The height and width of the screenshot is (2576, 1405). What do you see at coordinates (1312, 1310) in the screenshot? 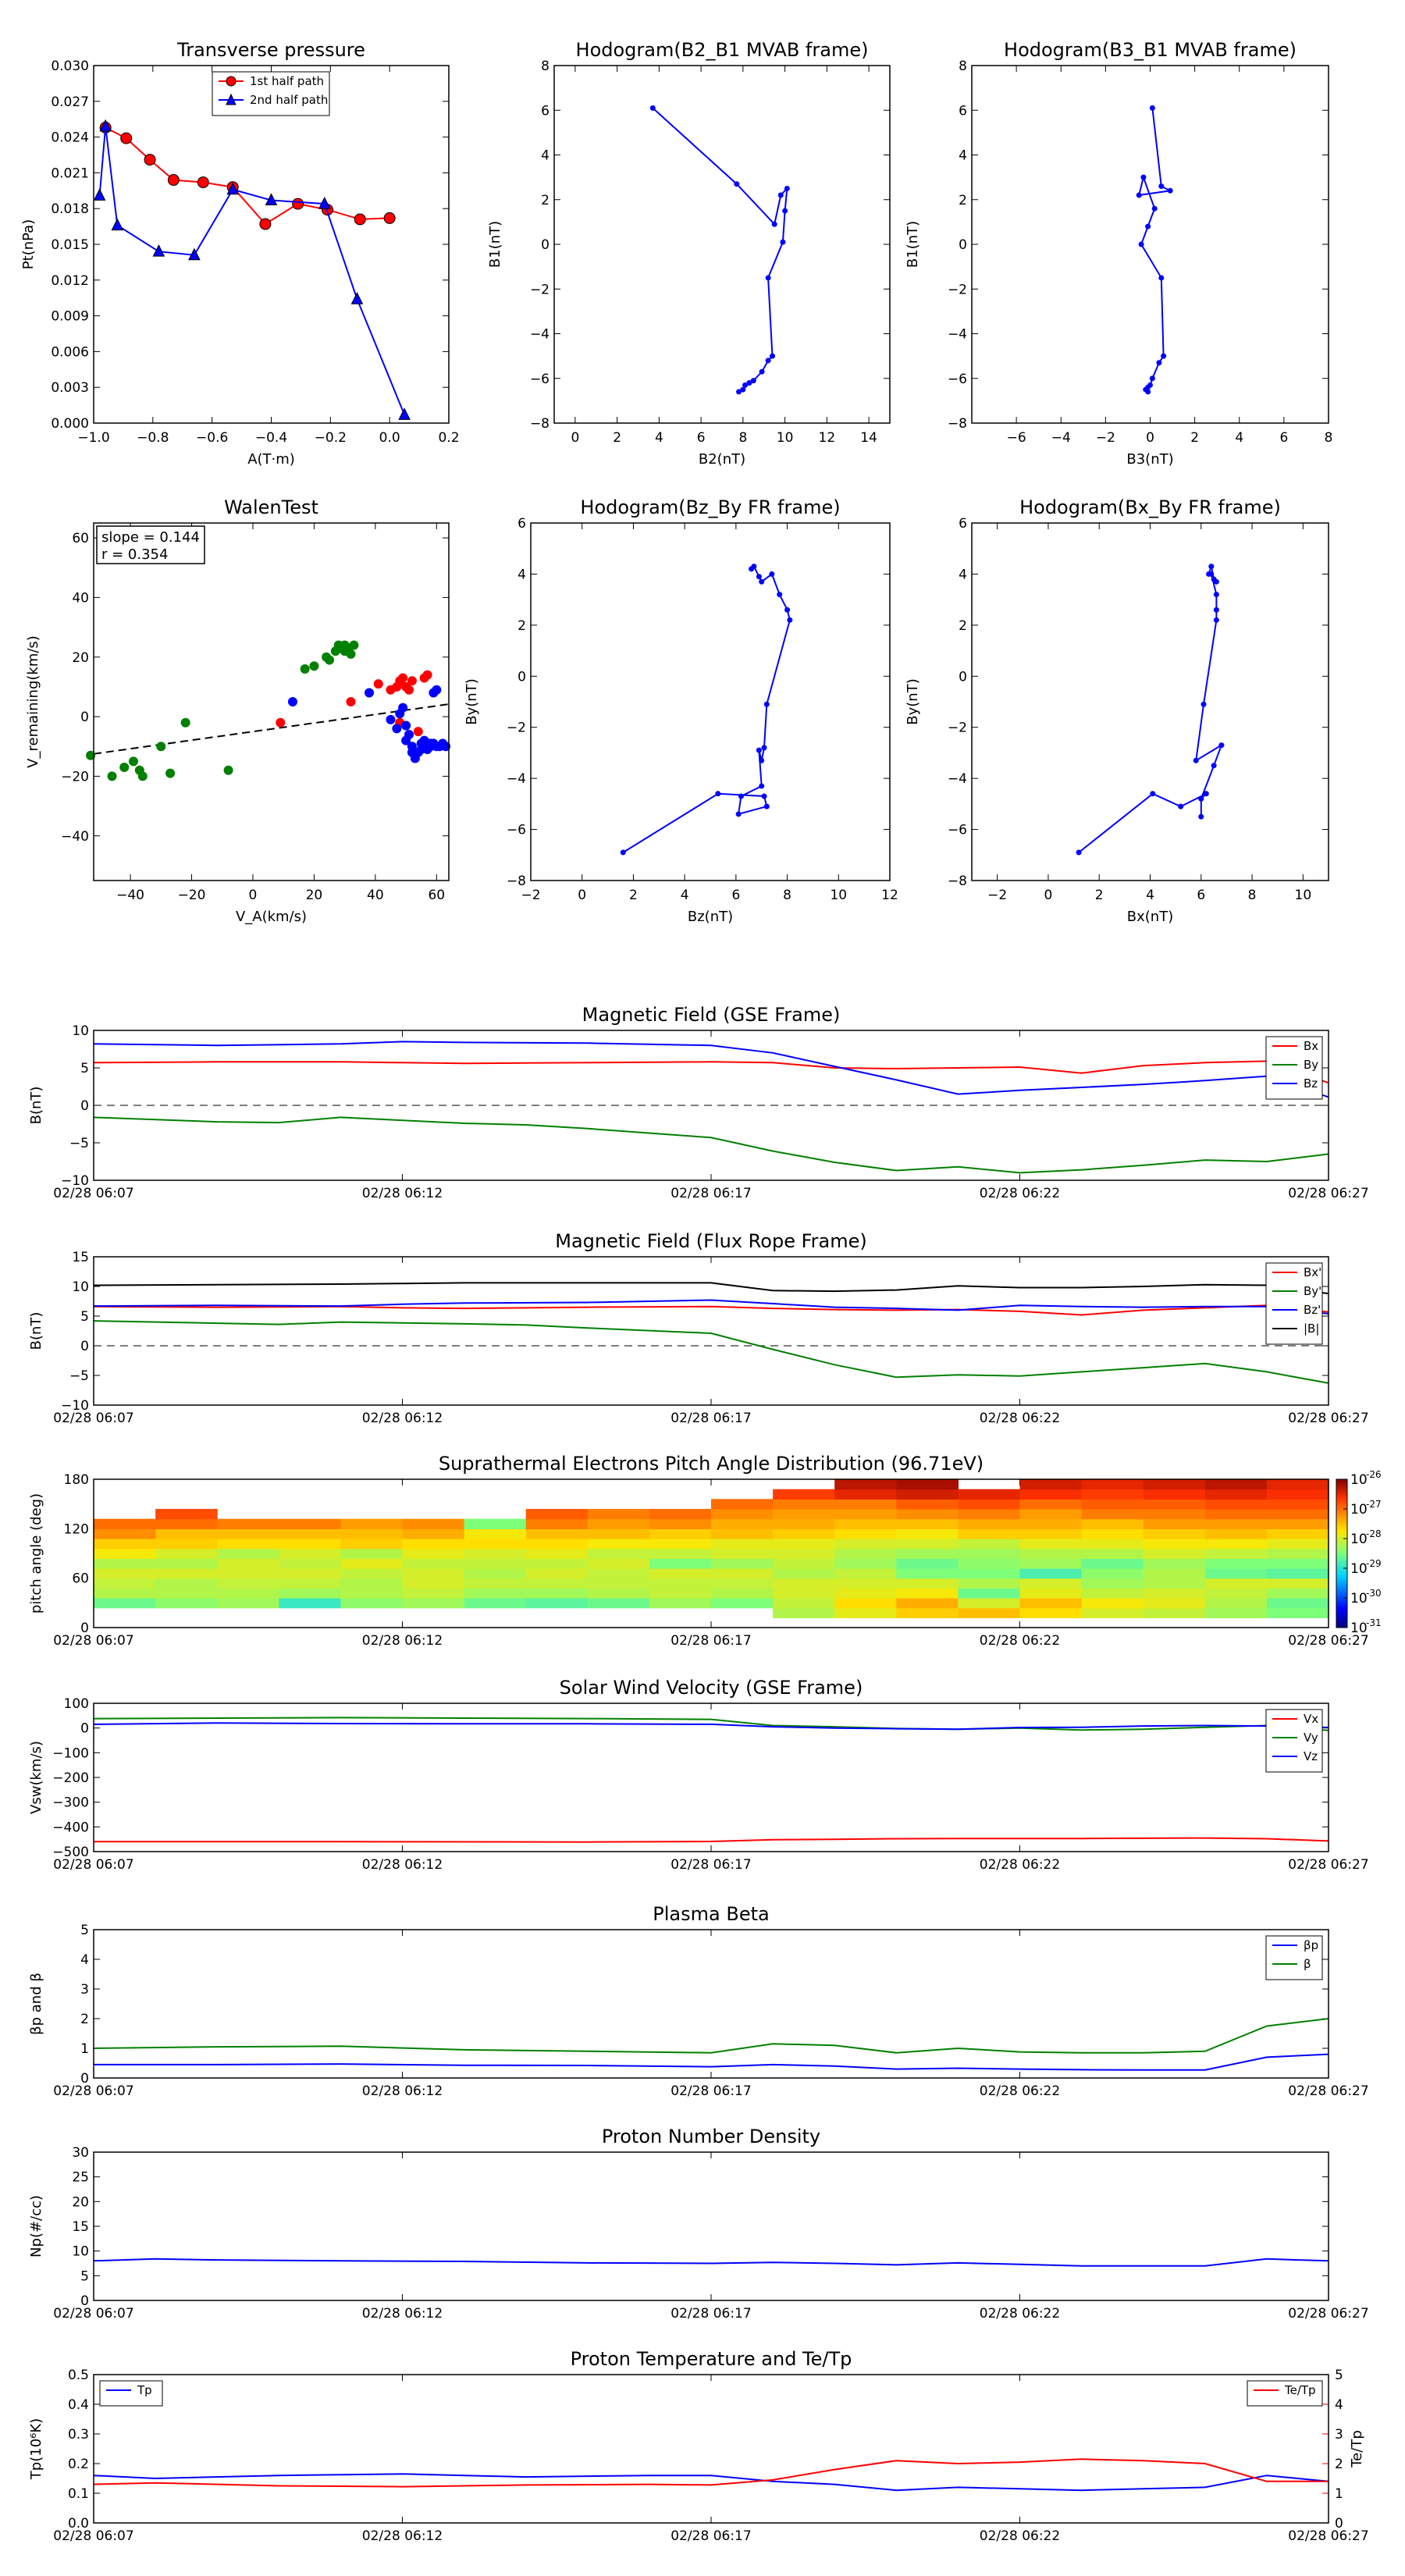
I see `legend-label: Bz'` at bounding box center [1312, 1310].